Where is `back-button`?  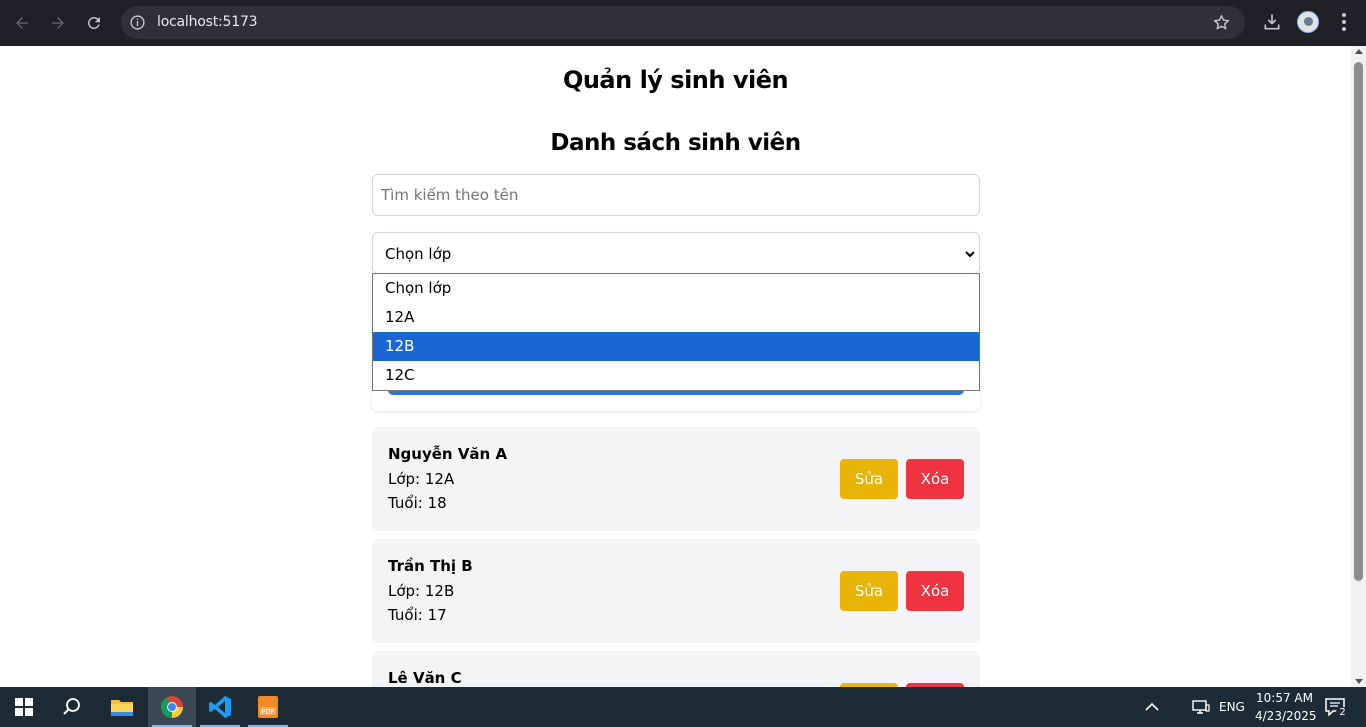
back-button is located at coordinates (22, 23).